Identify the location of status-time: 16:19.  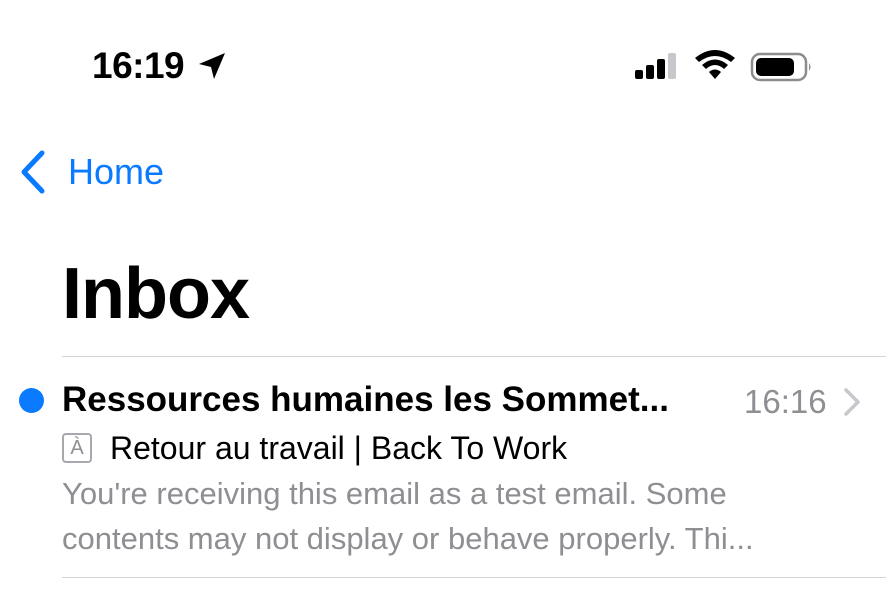
(138, 65).